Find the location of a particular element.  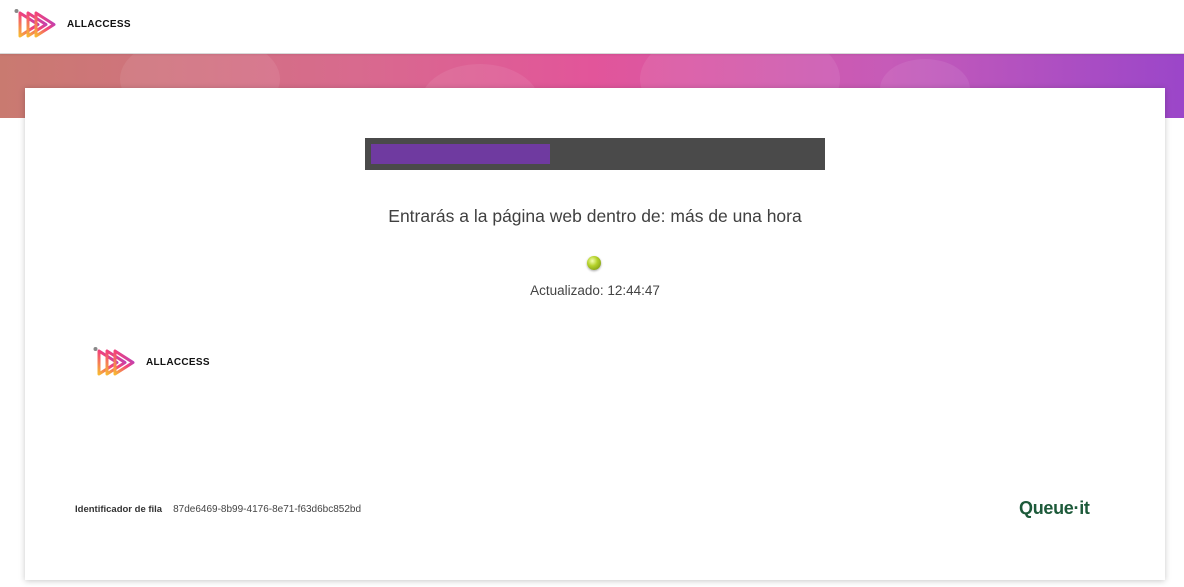

header-logo: ALLACCESS is located at coordinates (72, 24).